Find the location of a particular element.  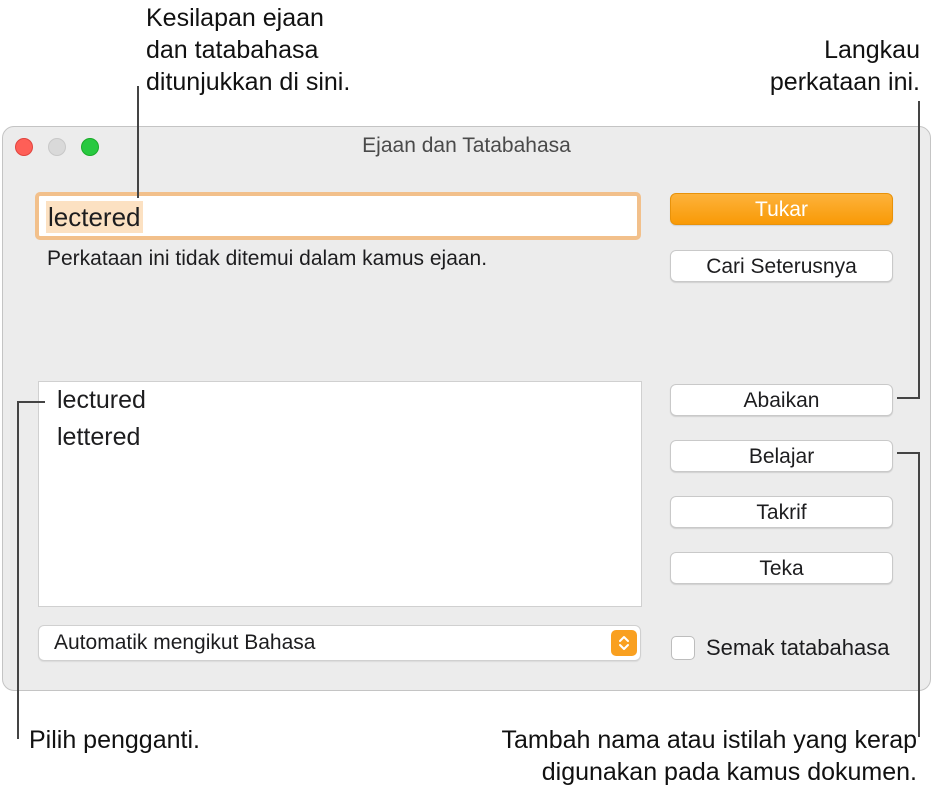

learn-button: Belajar is located at coordinates (781, 456).